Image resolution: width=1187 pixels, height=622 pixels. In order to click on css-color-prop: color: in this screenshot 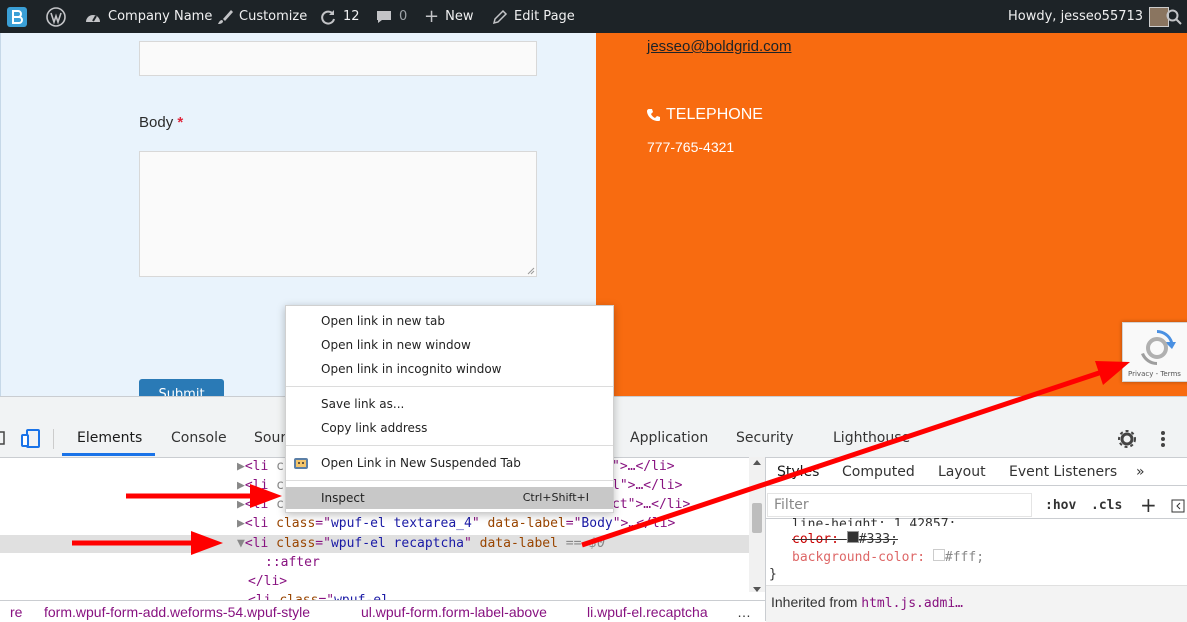, I will do `click(815, 539)`.